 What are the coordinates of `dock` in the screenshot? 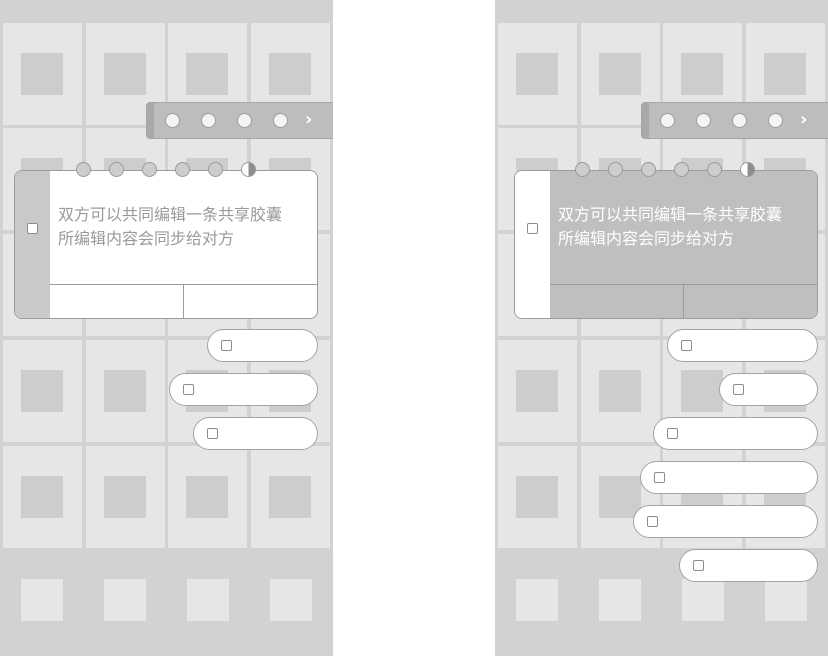 It's located at (166, 602).